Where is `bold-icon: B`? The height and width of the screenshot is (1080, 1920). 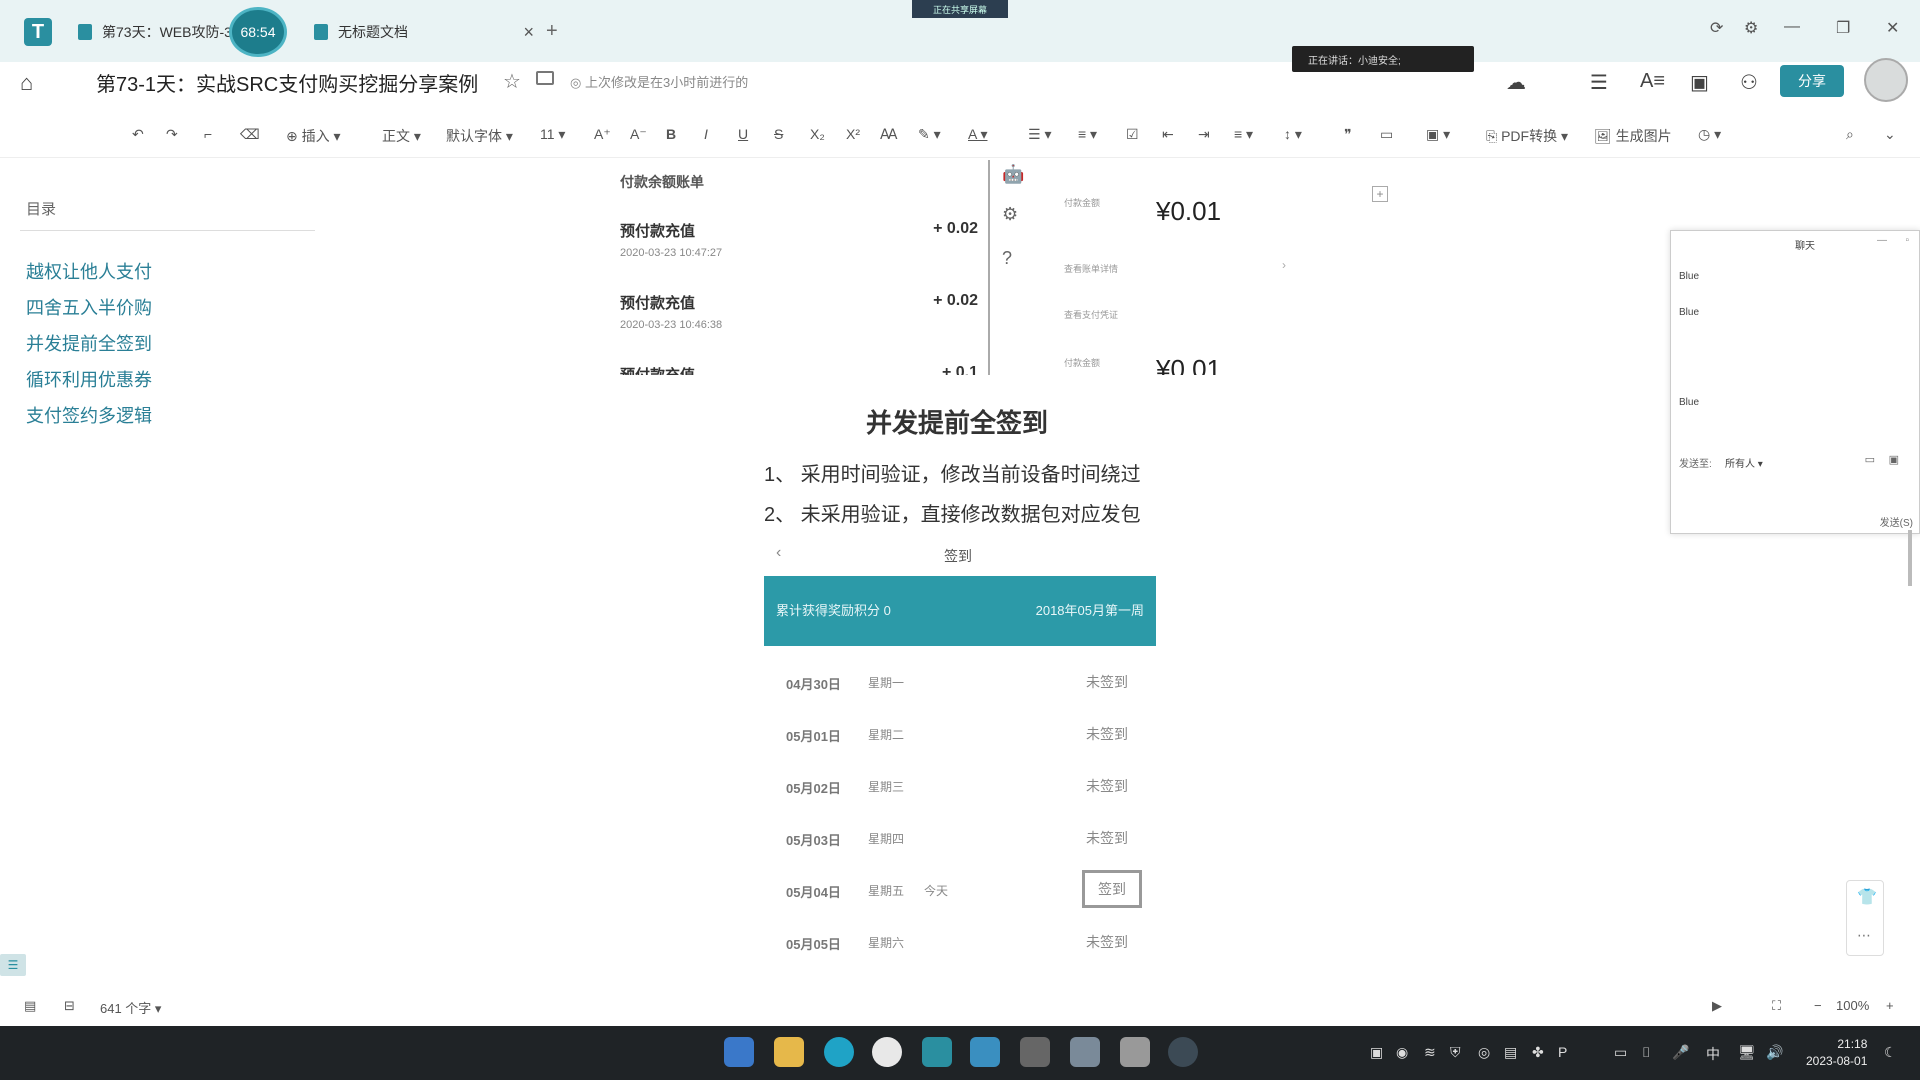 bold-icon: B is located at coordinates (671, 134).